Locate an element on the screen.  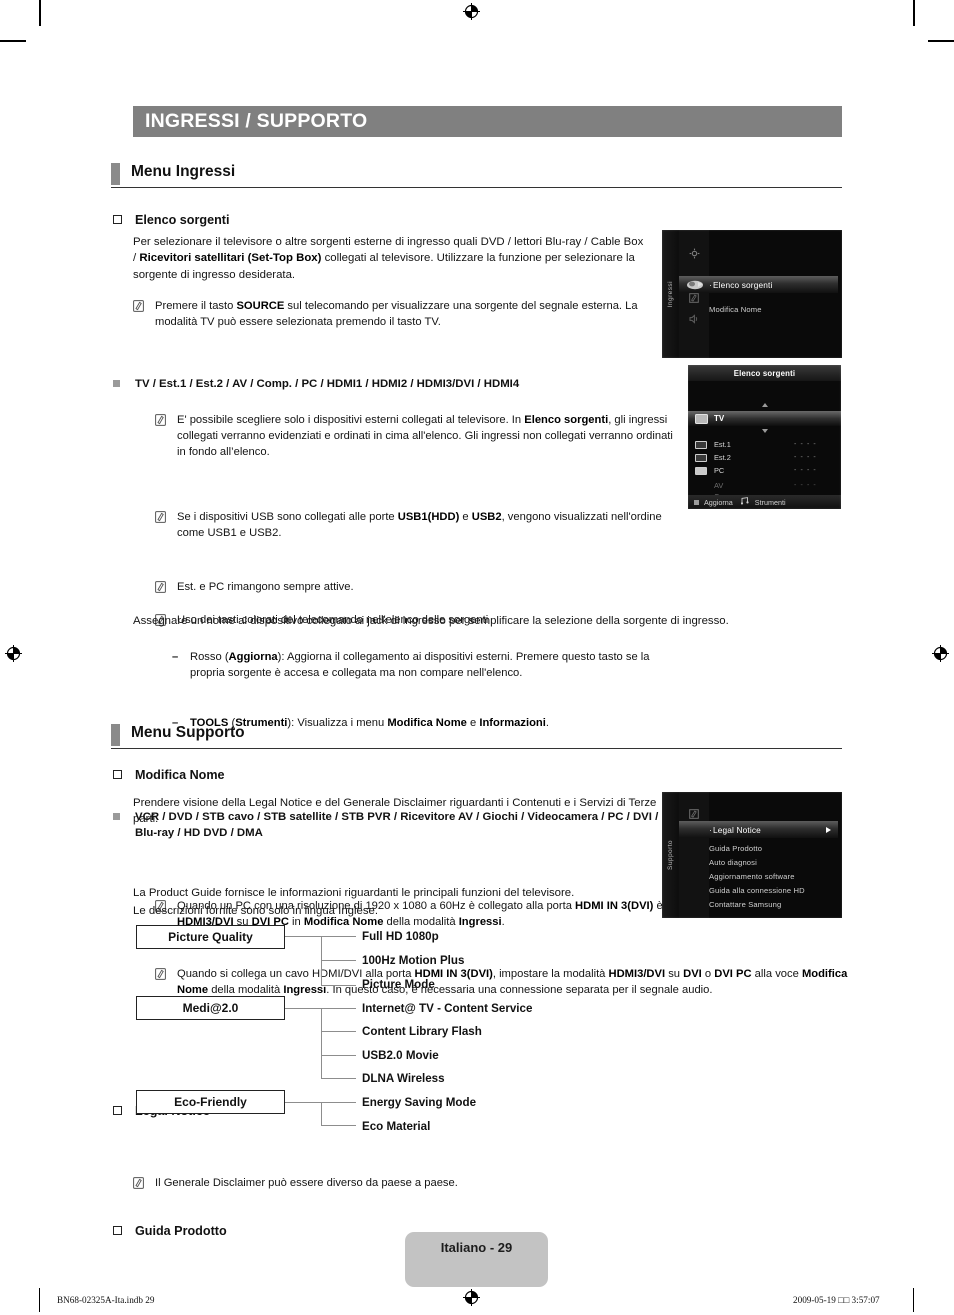
tree-node-picture-quality: Picture Quality is located at coordinates (210, 937).